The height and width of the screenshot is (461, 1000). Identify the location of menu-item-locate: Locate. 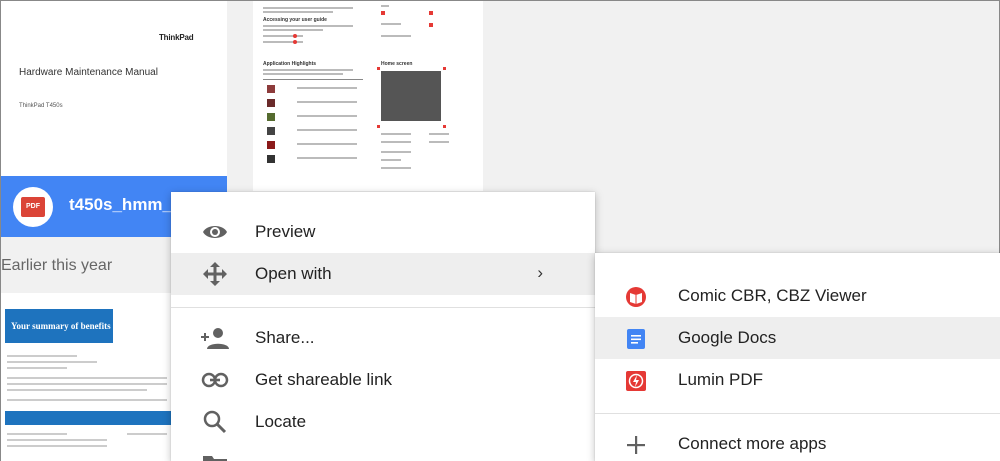
(383, 422).